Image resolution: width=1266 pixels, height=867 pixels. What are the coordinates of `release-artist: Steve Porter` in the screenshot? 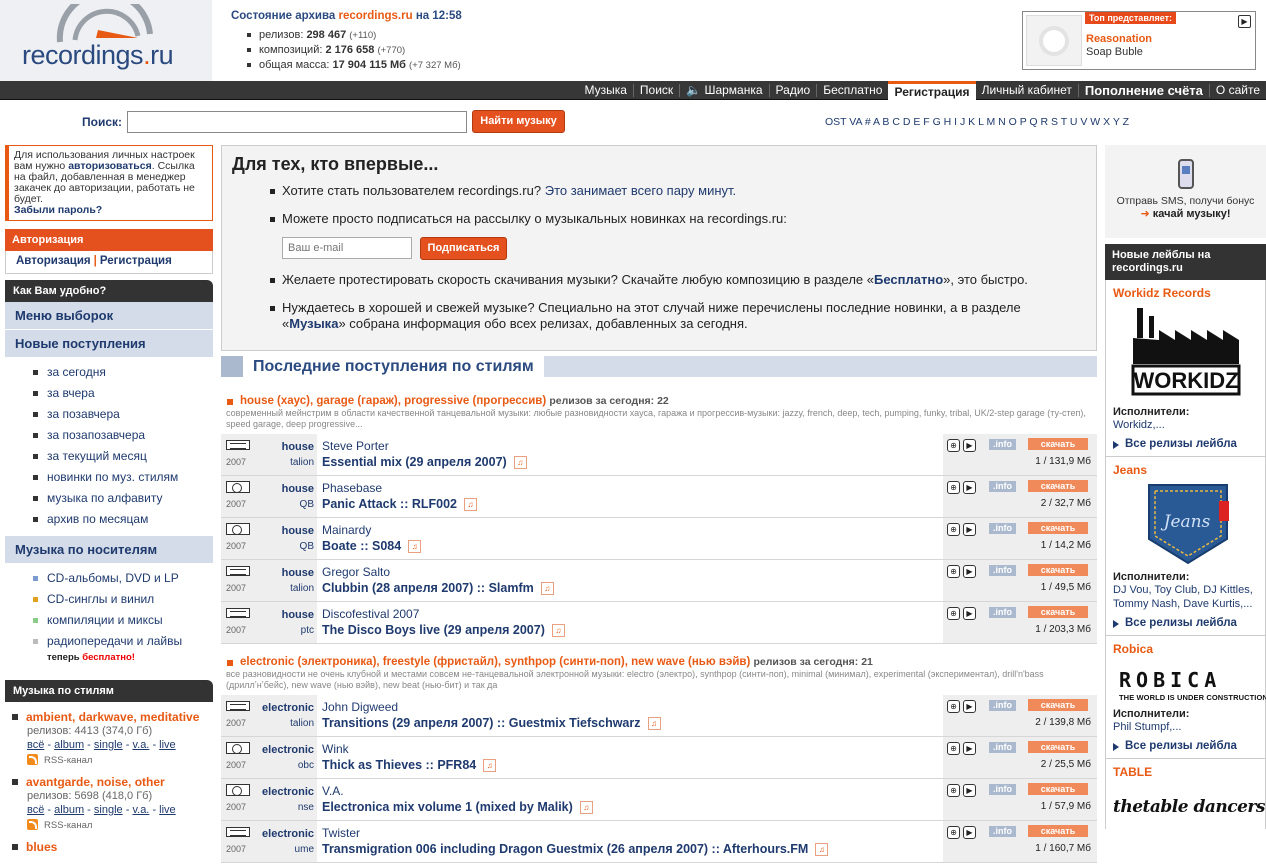 It's located at (355, 446).